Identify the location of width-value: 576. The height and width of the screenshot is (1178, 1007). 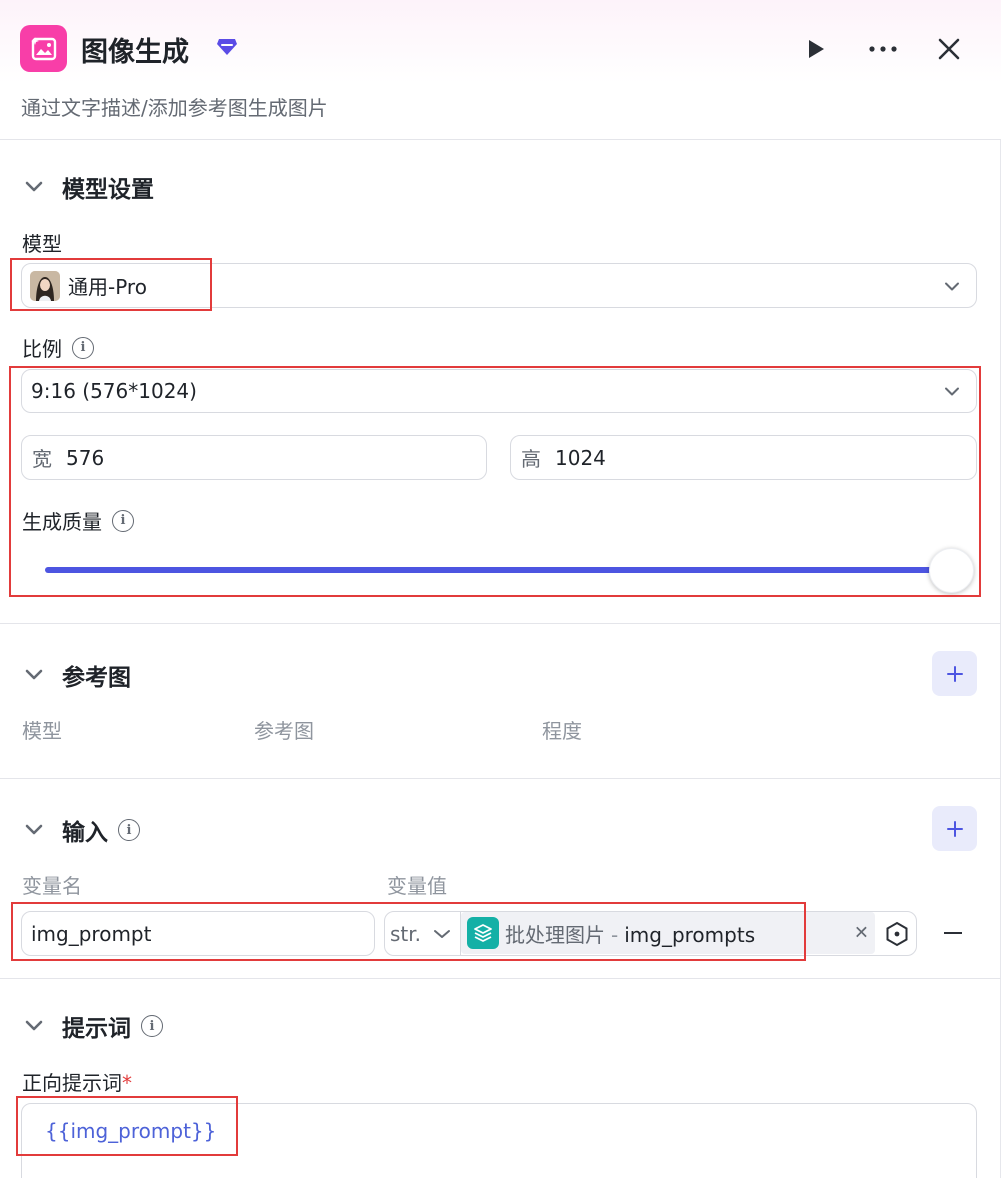
(85, 457).